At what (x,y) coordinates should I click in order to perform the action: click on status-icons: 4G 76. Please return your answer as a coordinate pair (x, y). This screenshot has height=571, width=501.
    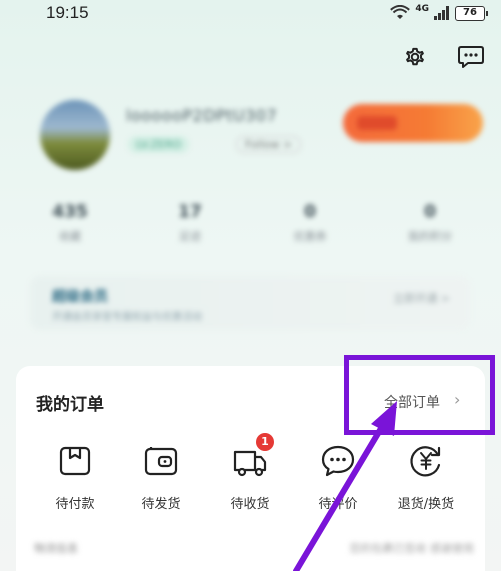
    Looking at the image, I should click on (439, 12).